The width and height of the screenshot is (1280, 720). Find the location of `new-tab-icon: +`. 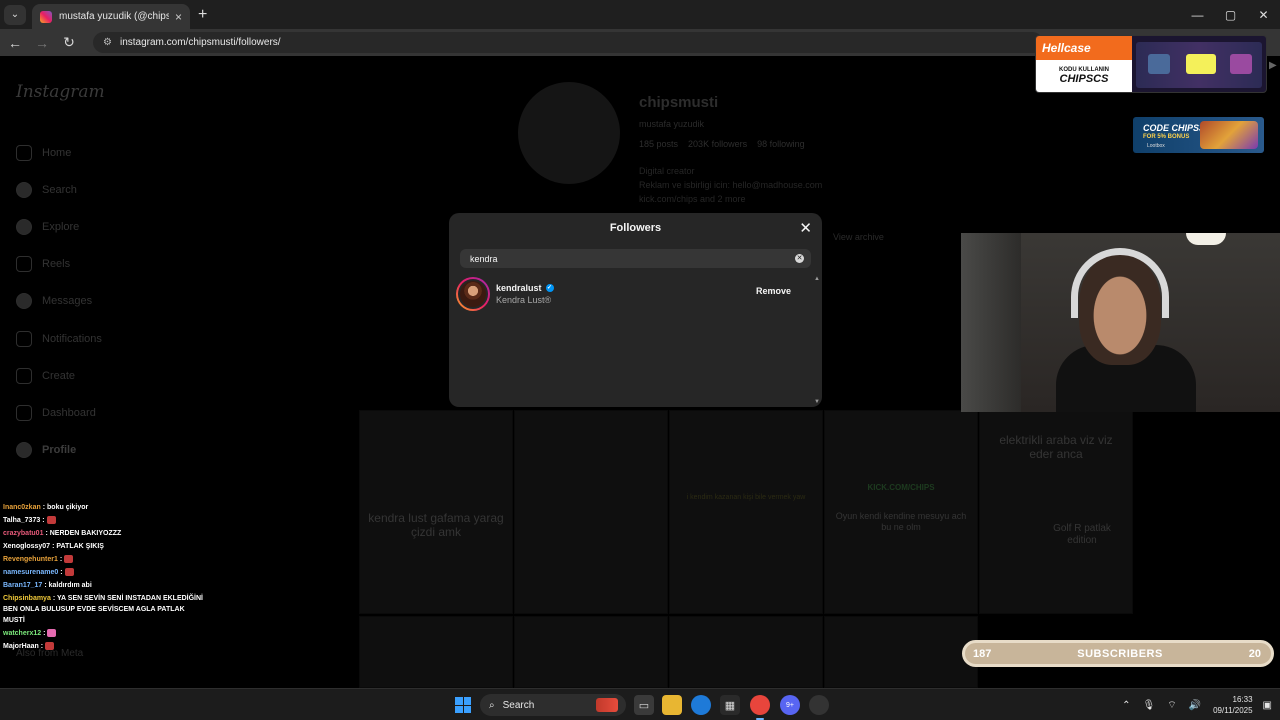

new-tab-icon: + is located at coordinates (202, 15).